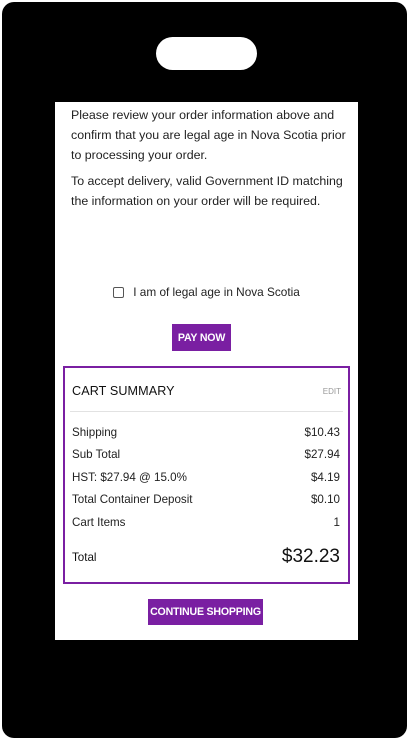  What do you see at coordinates (325, 500) in the screenshot?
I see `cart-row-value: $0.10` at bounding box center [325, 500].